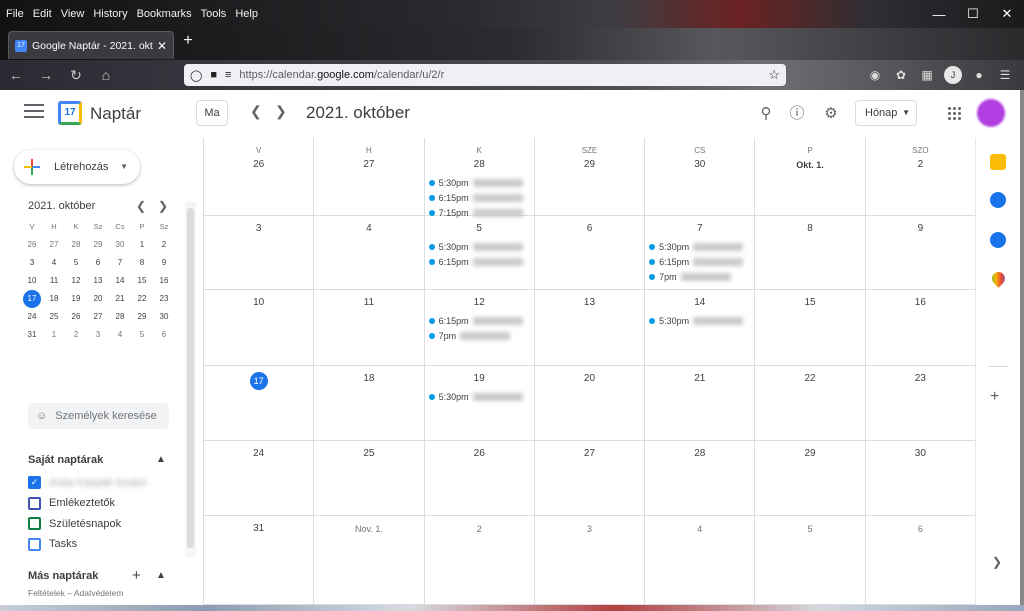 The width and height of the screenshot is (1024, 611). Describe the element at coordinates (810, 327) in the screenshot. I see `day-cell: 15` at that location.